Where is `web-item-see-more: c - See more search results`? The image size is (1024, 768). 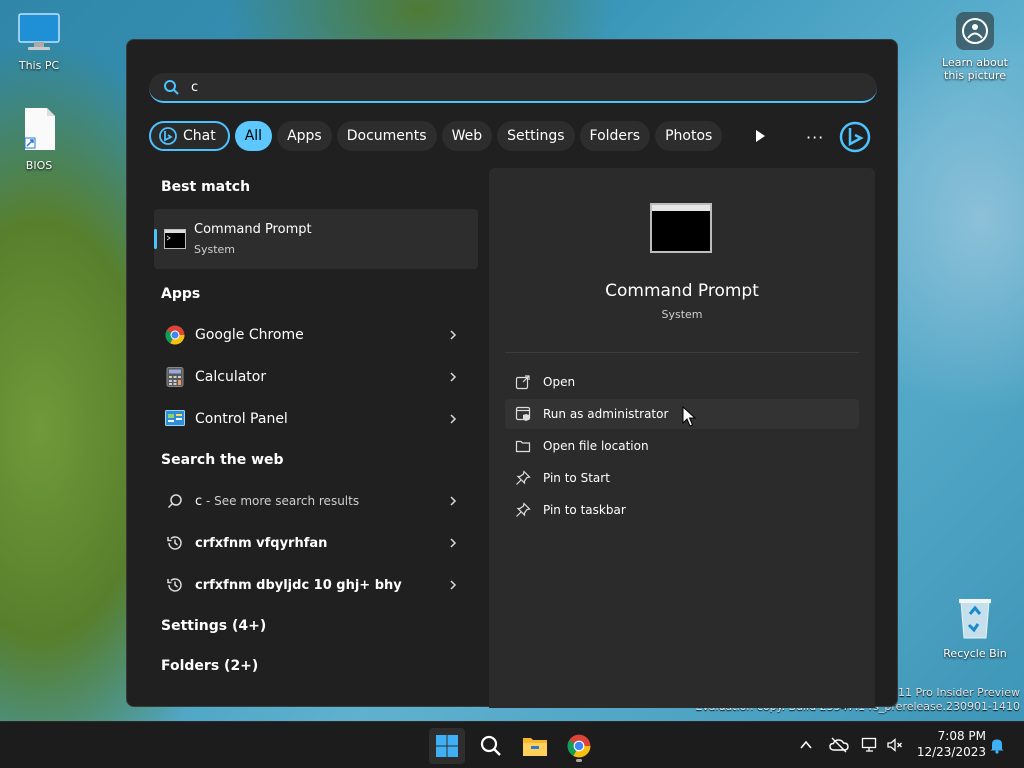
web-item-see-more: c - See more search results is located at coordinates (316, 501).